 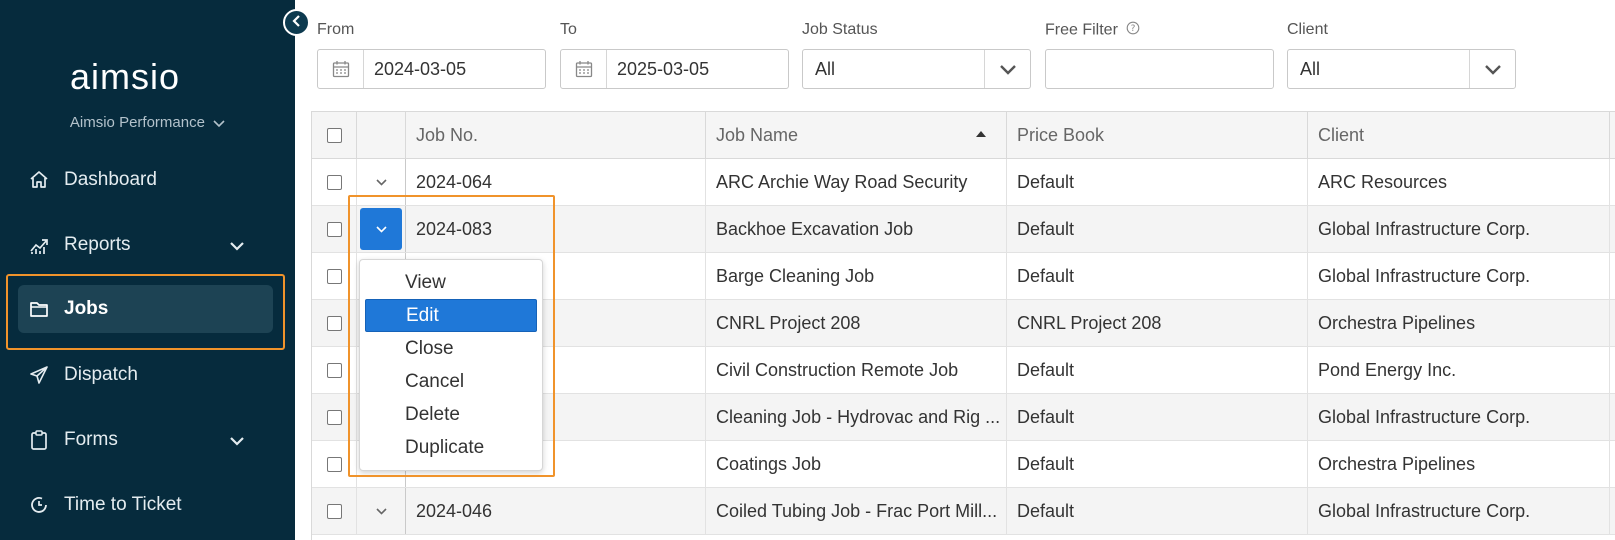 I want to click on sidebar-item-time-to-ticket: Time to Ticket, so click(x=145, y=505).